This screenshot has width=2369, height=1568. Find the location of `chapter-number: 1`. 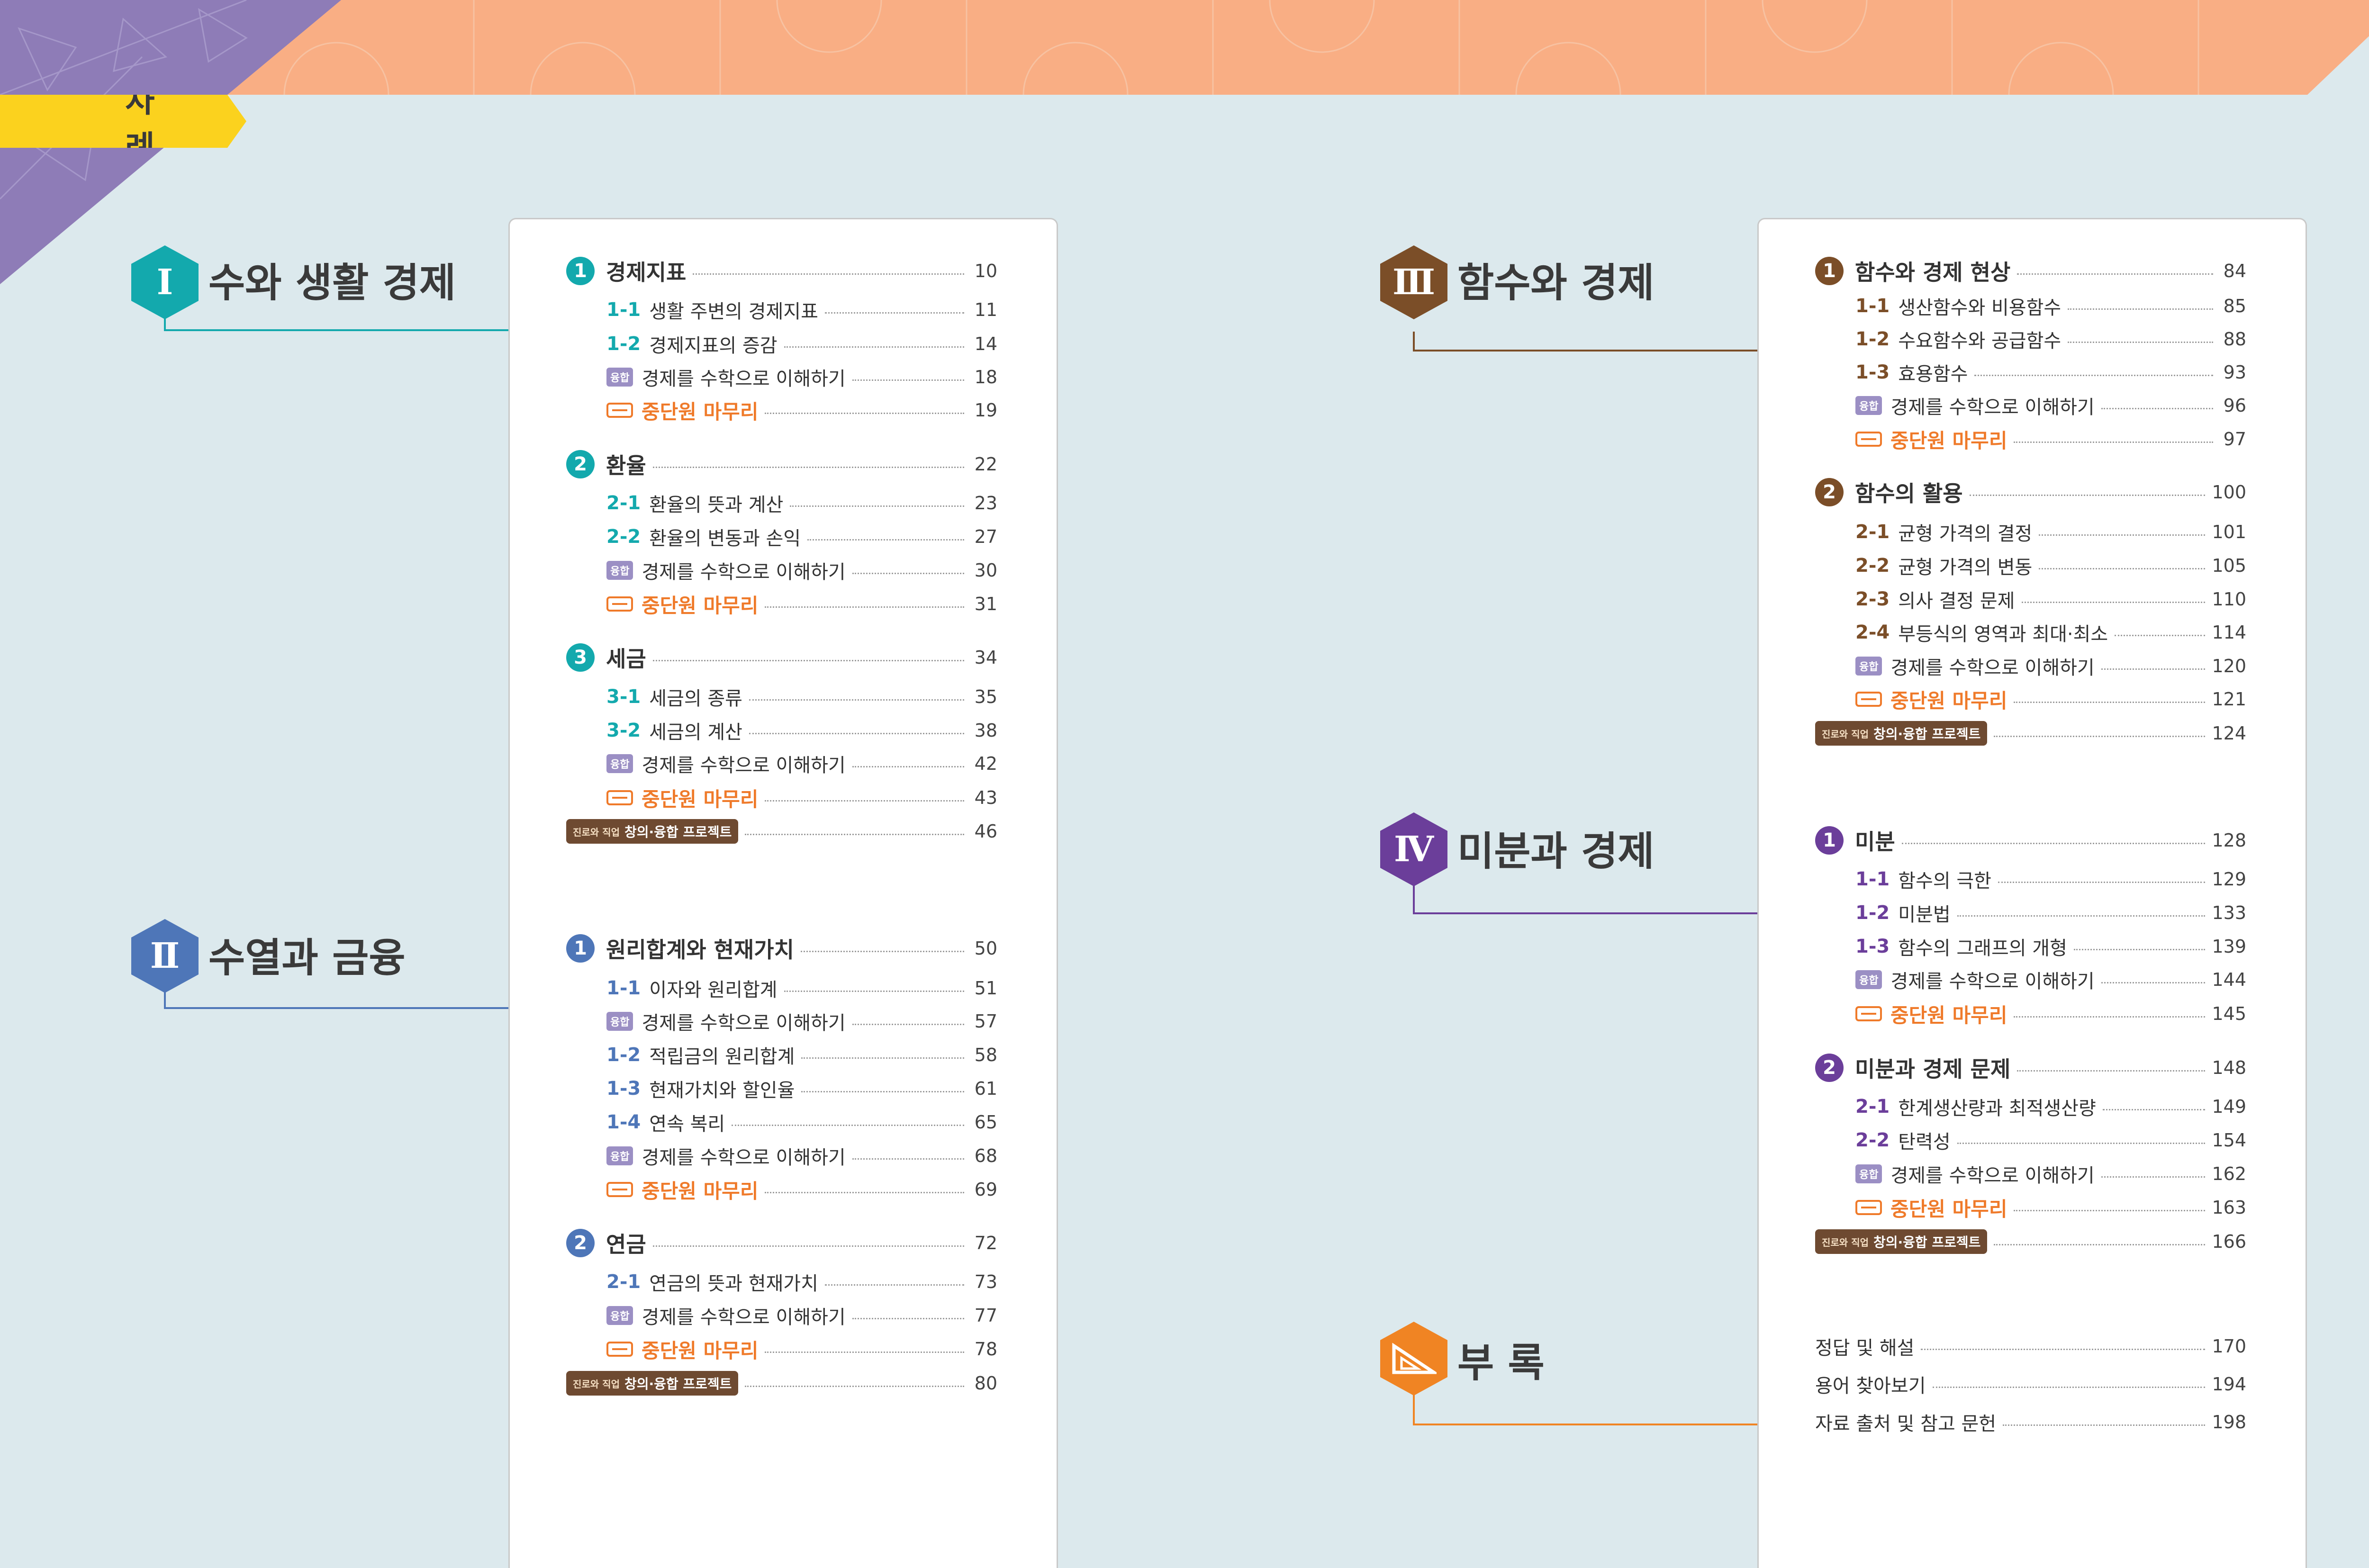

chapter-number: 1 is located at coordinates (581, 271).